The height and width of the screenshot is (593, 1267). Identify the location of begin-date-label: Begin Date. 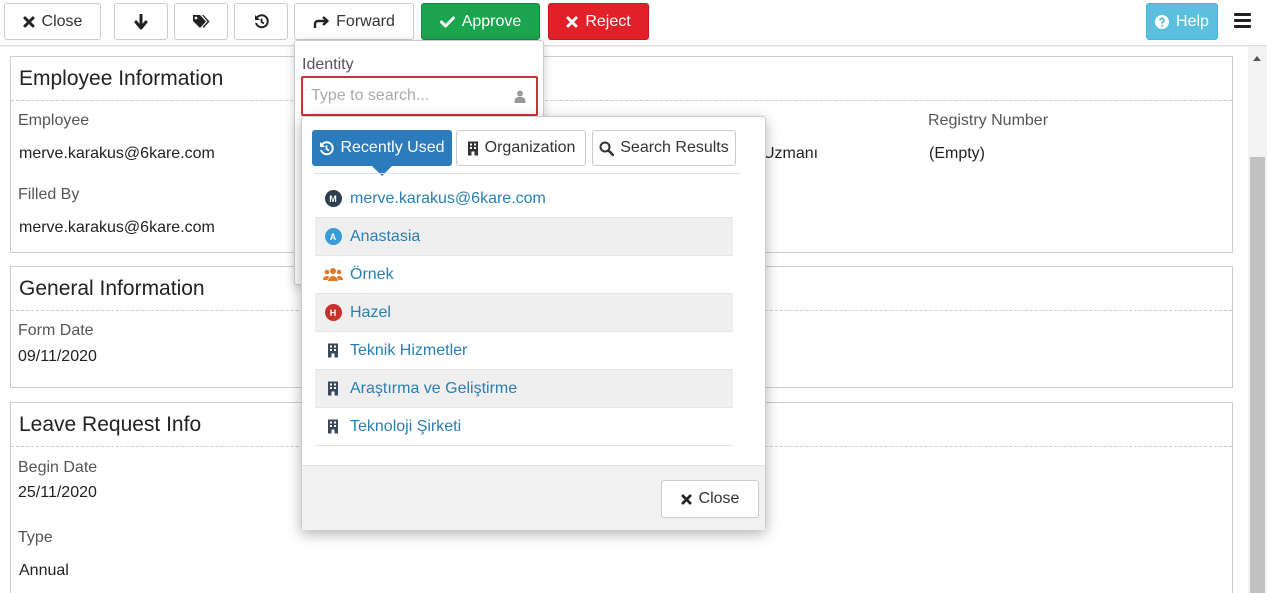
(58, 467).